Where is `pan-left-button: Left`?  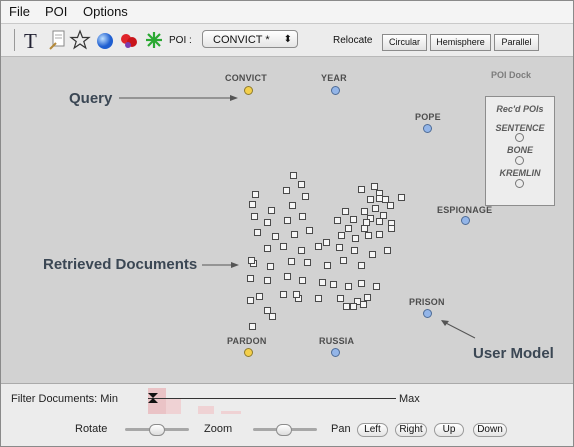
pan-left-button: Left is located at coordinates (372, 430).